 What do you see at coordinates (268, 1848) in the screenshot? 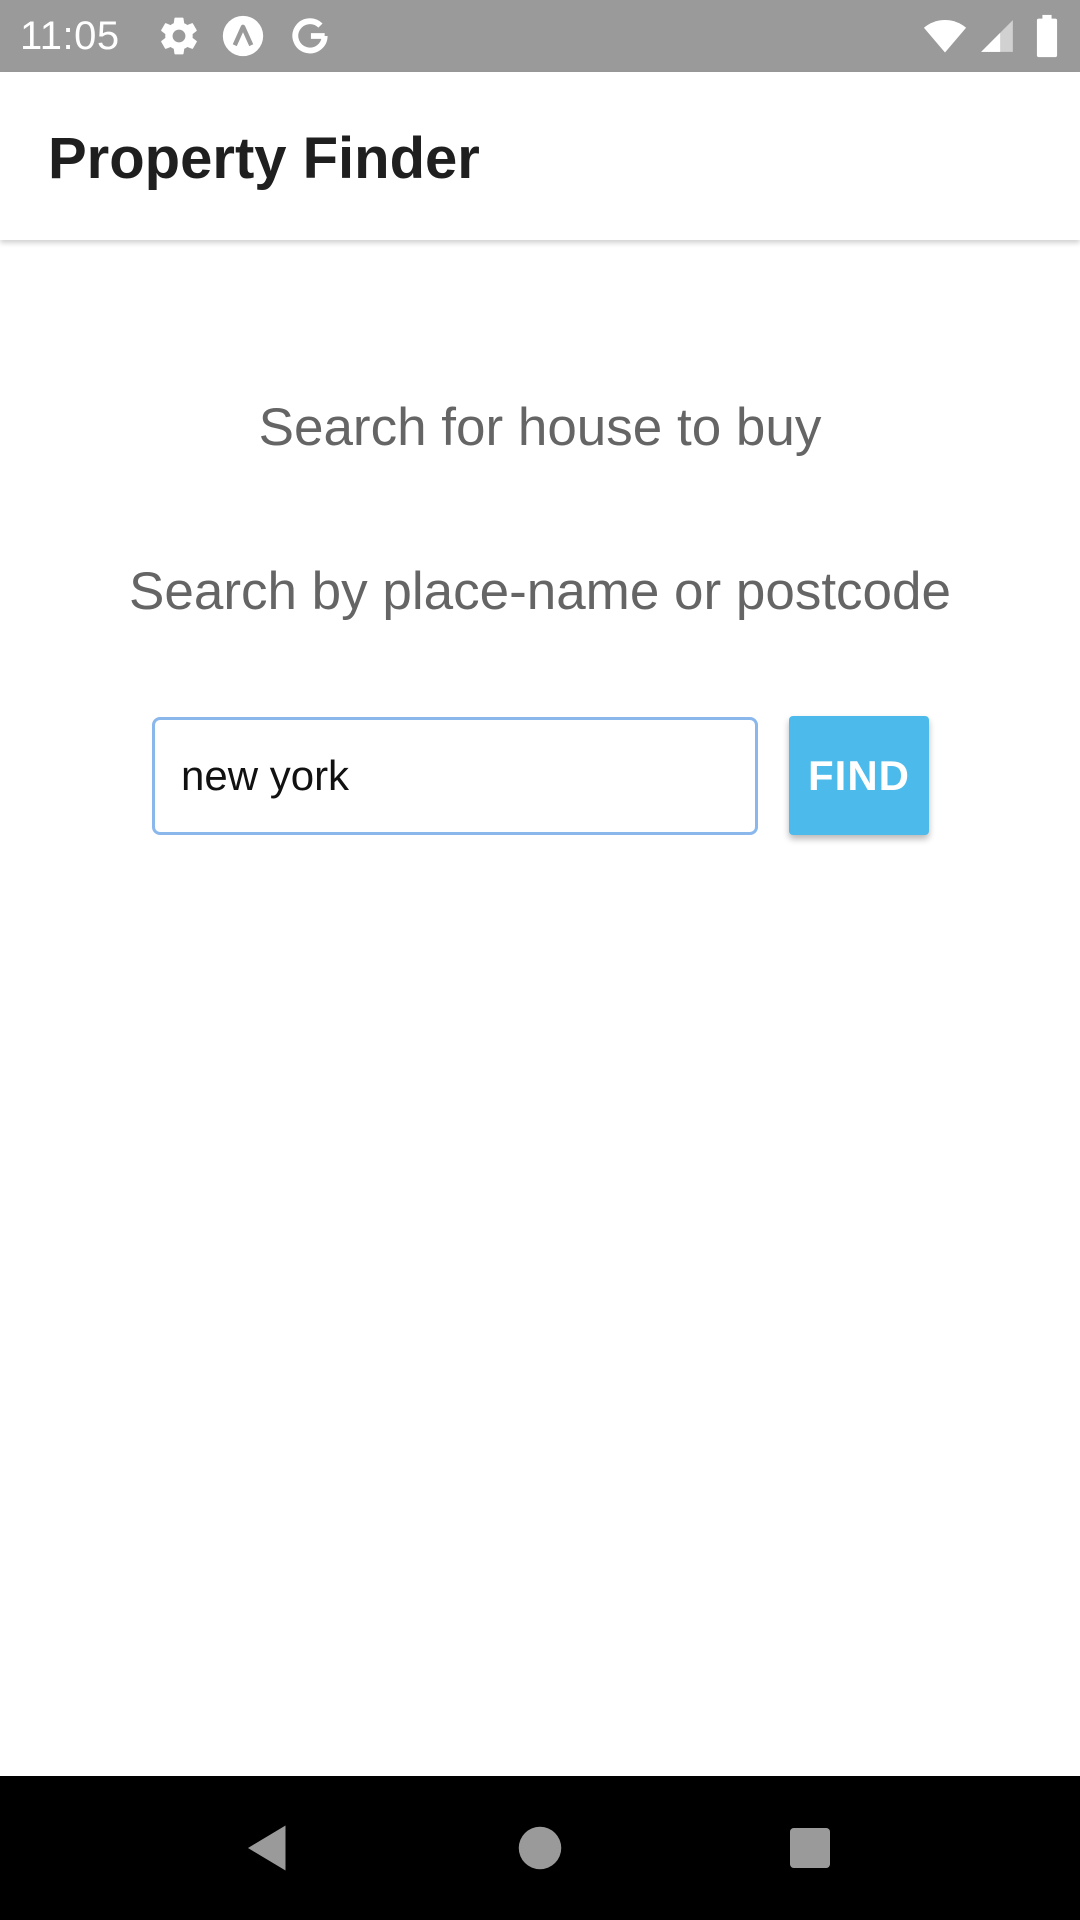
I see `back-icon` at bounding box center [268, 1848].